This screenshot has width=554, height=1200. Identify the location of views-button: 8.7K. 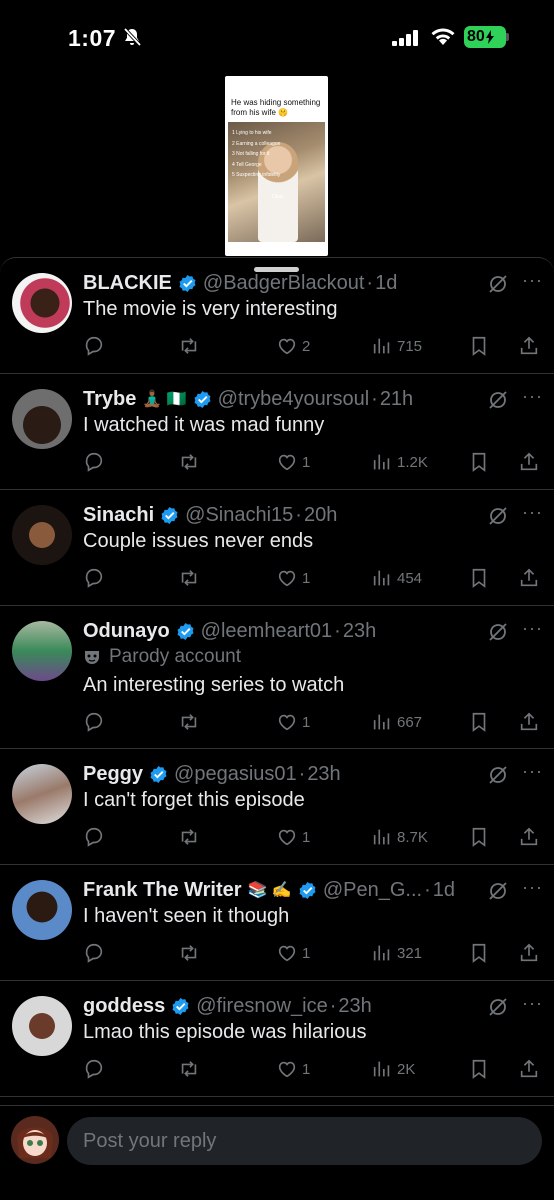
(399, 837).